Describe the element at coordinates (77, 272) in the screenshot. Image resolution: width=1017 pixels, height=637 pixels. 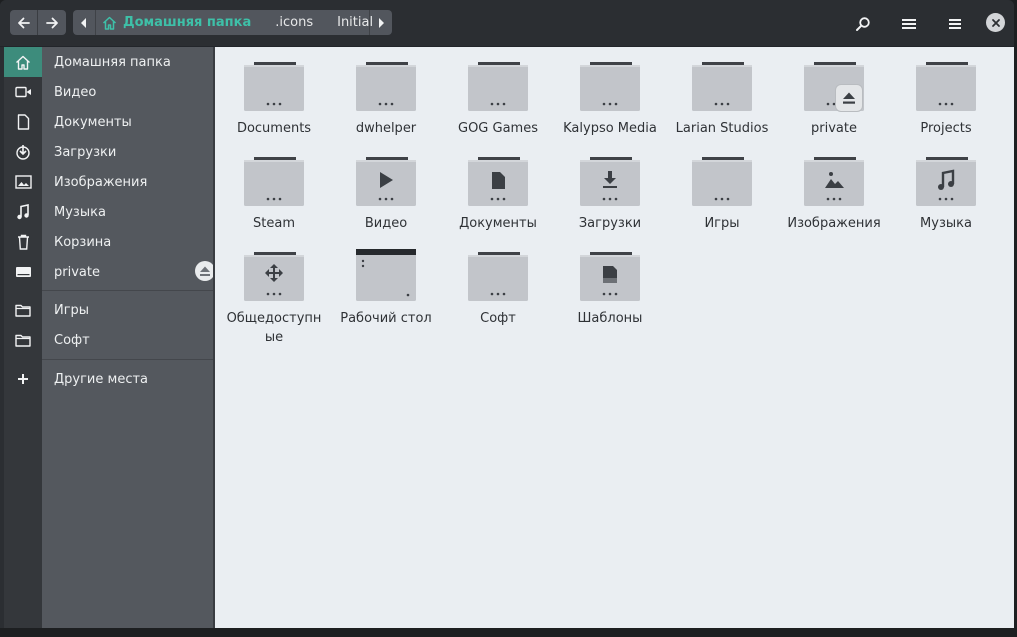
I see `sidebar-item-label: private` at that location.